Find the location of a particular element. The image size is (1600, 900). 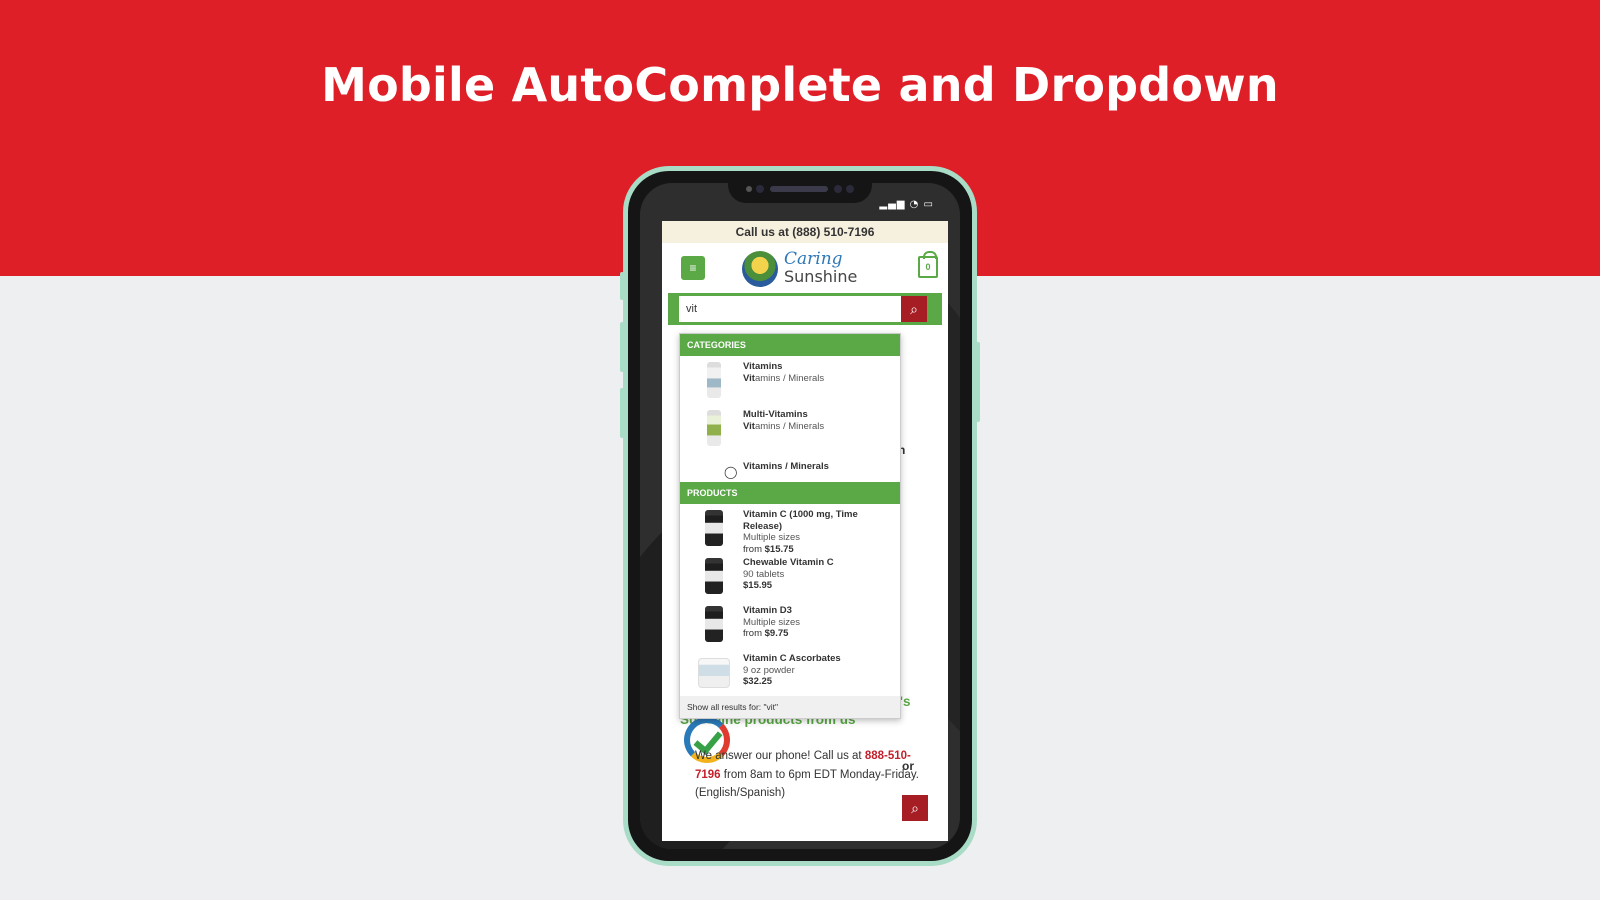

category-title: Vitamins / Minerals is located at coordinates (786, 466).